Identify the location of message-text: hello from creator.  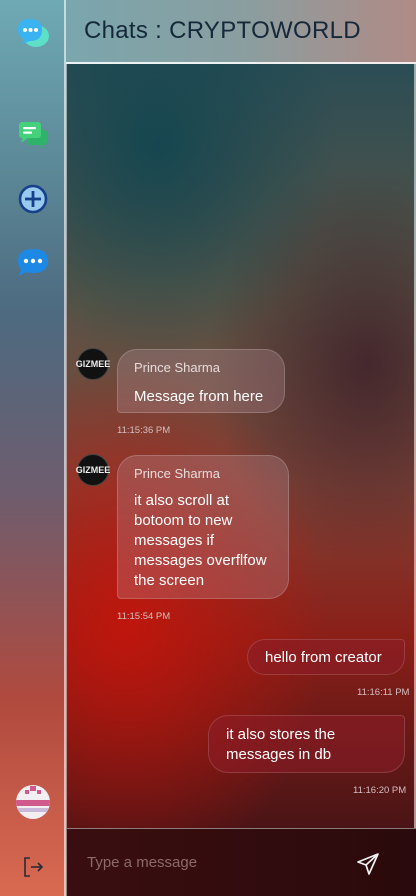
(323, 657).